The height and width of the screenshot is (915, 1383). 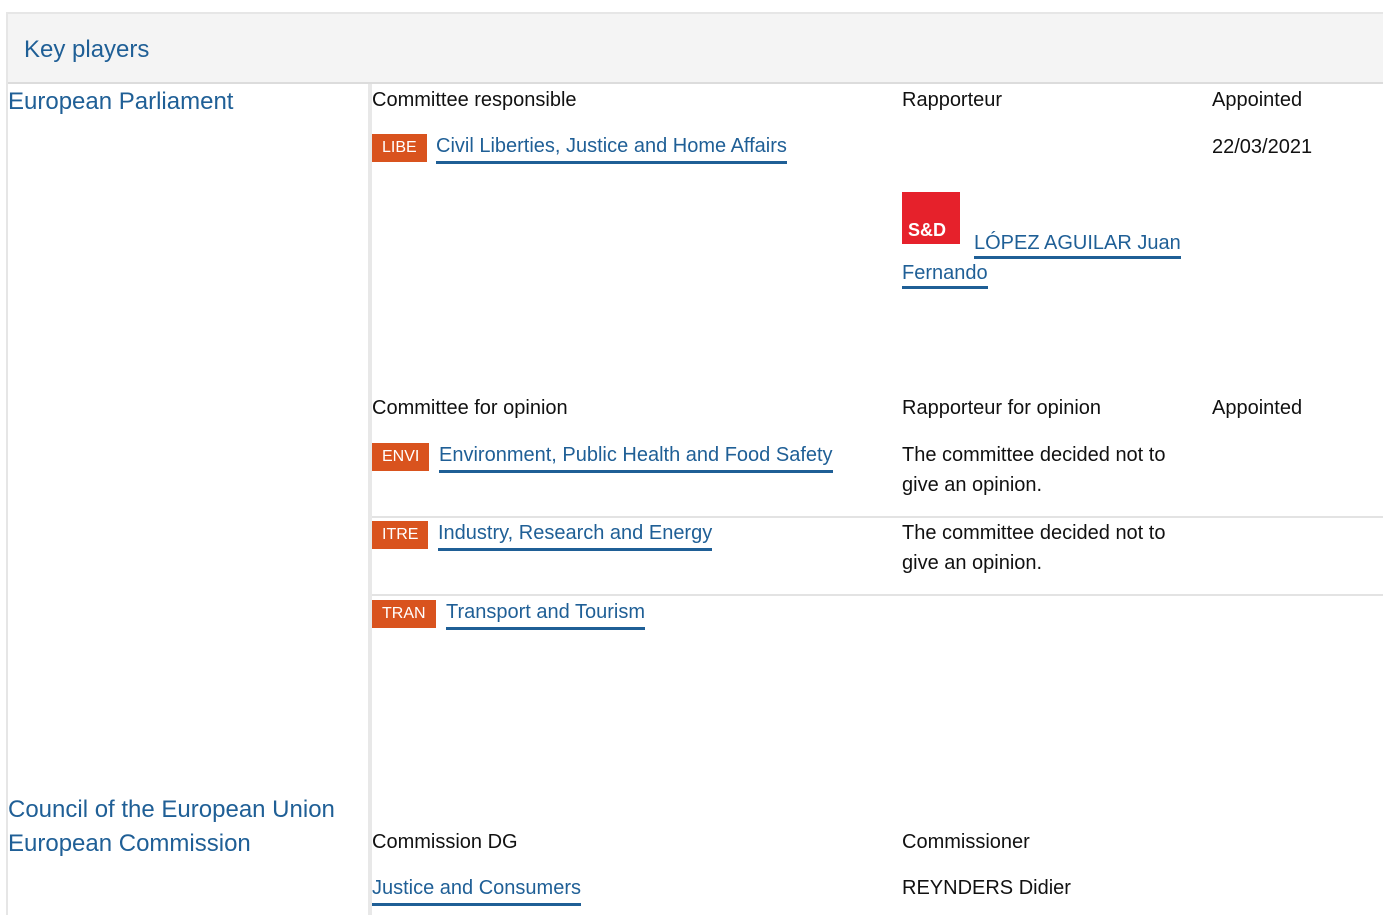 What do you see at coordinates (399, 148) in the screenshot?
I see `committee-badge-libe: LIBE` at bounding box center [399, 148].